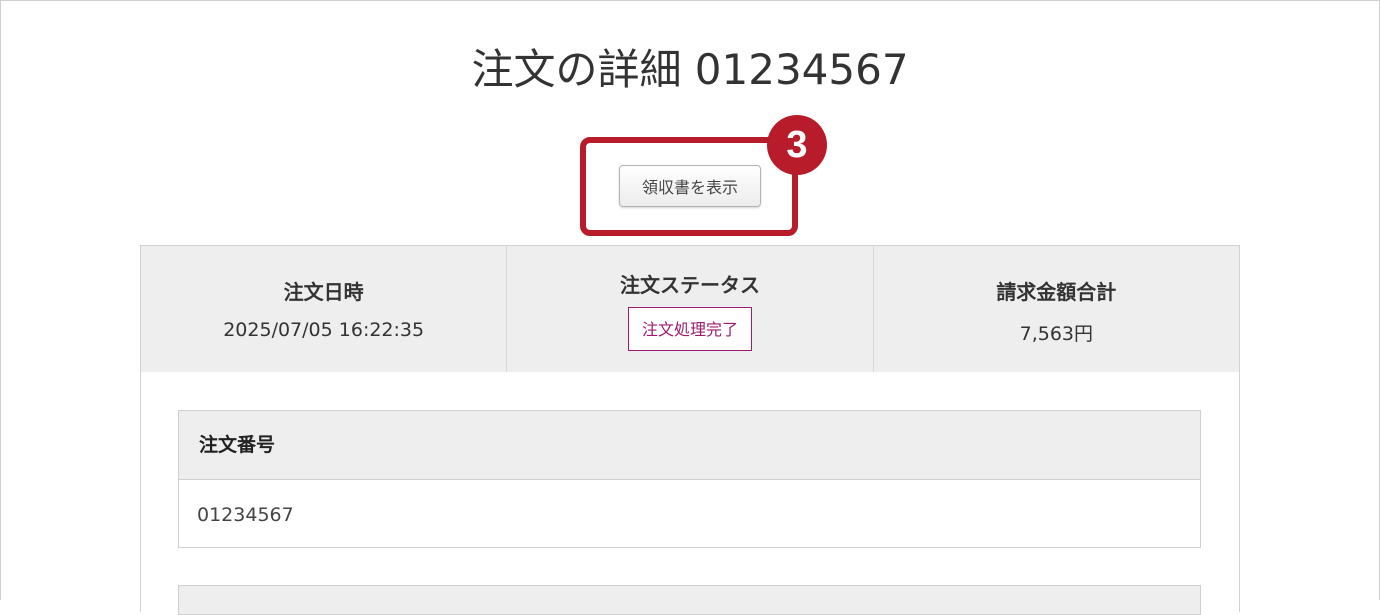 Image resolution: width=1380 pixels, height=615 pixels. Describe the element at coordinates (689, 445) in the screenshot. I see `order-number-label: 注文番号` at that location.